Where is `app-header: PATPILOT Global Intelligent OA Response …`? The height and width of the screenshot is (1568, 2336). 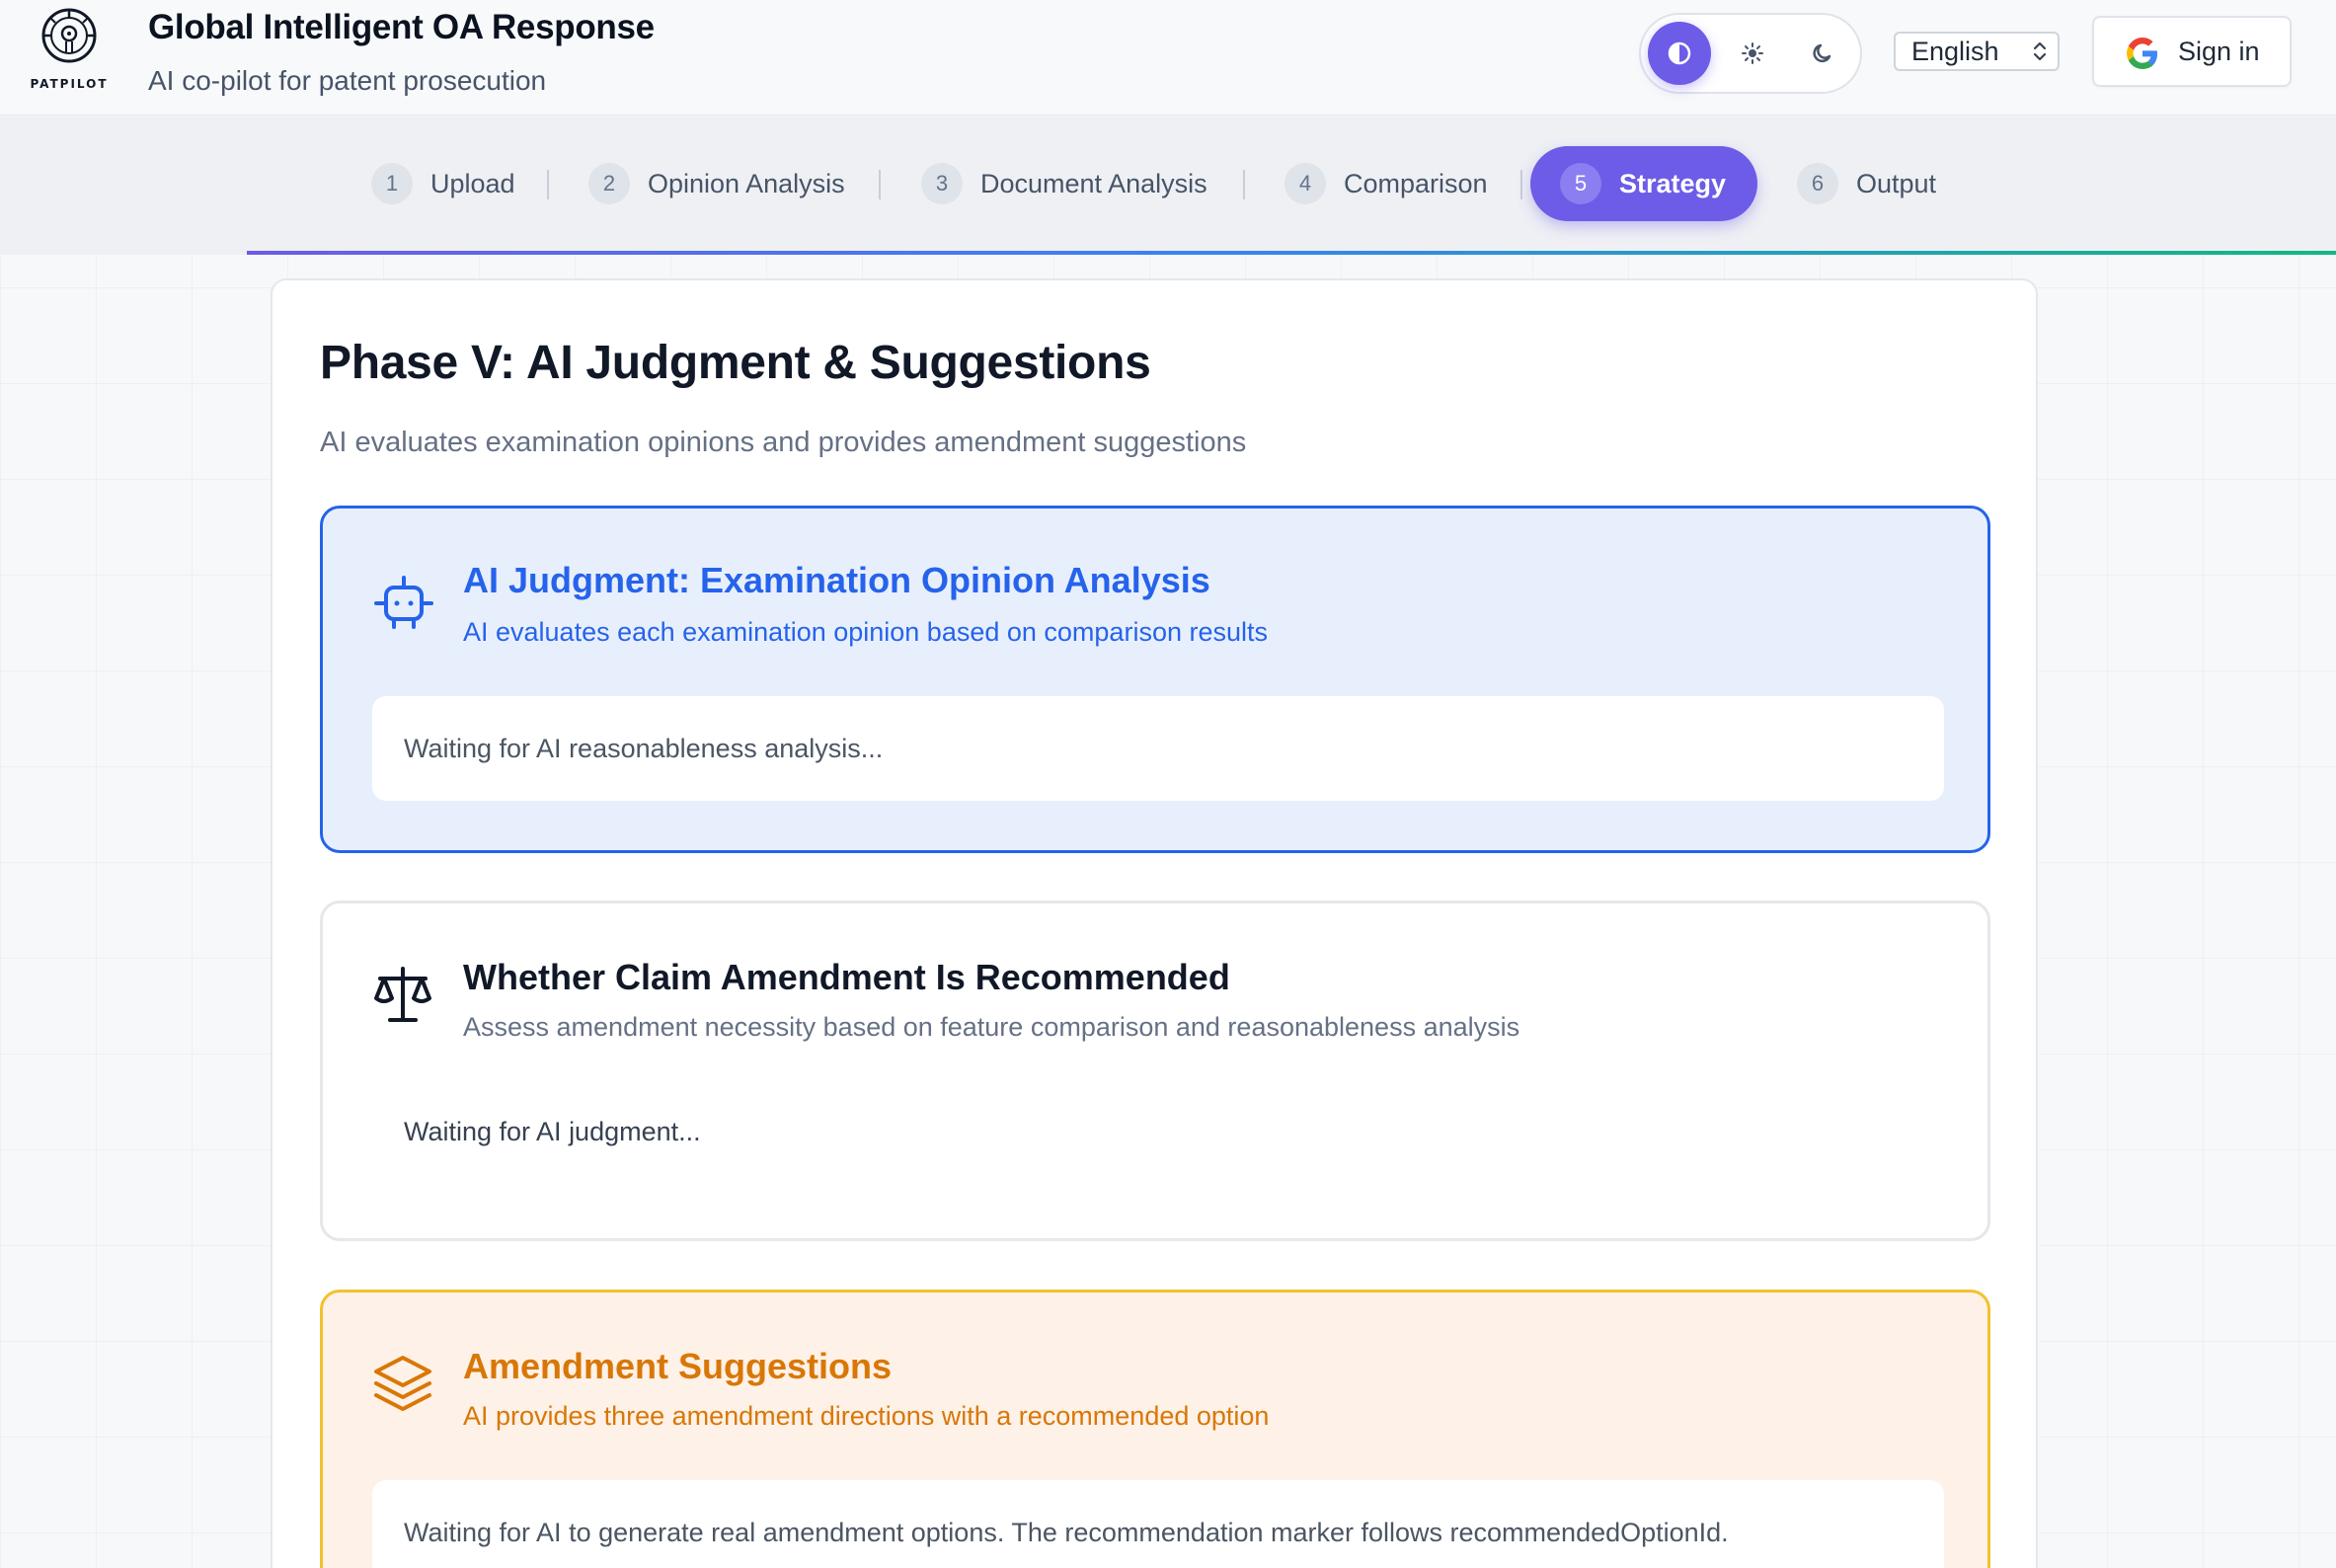 app-header: PATPILOT Global Intelligent OA Response … is located at coordinates (1168, 58).